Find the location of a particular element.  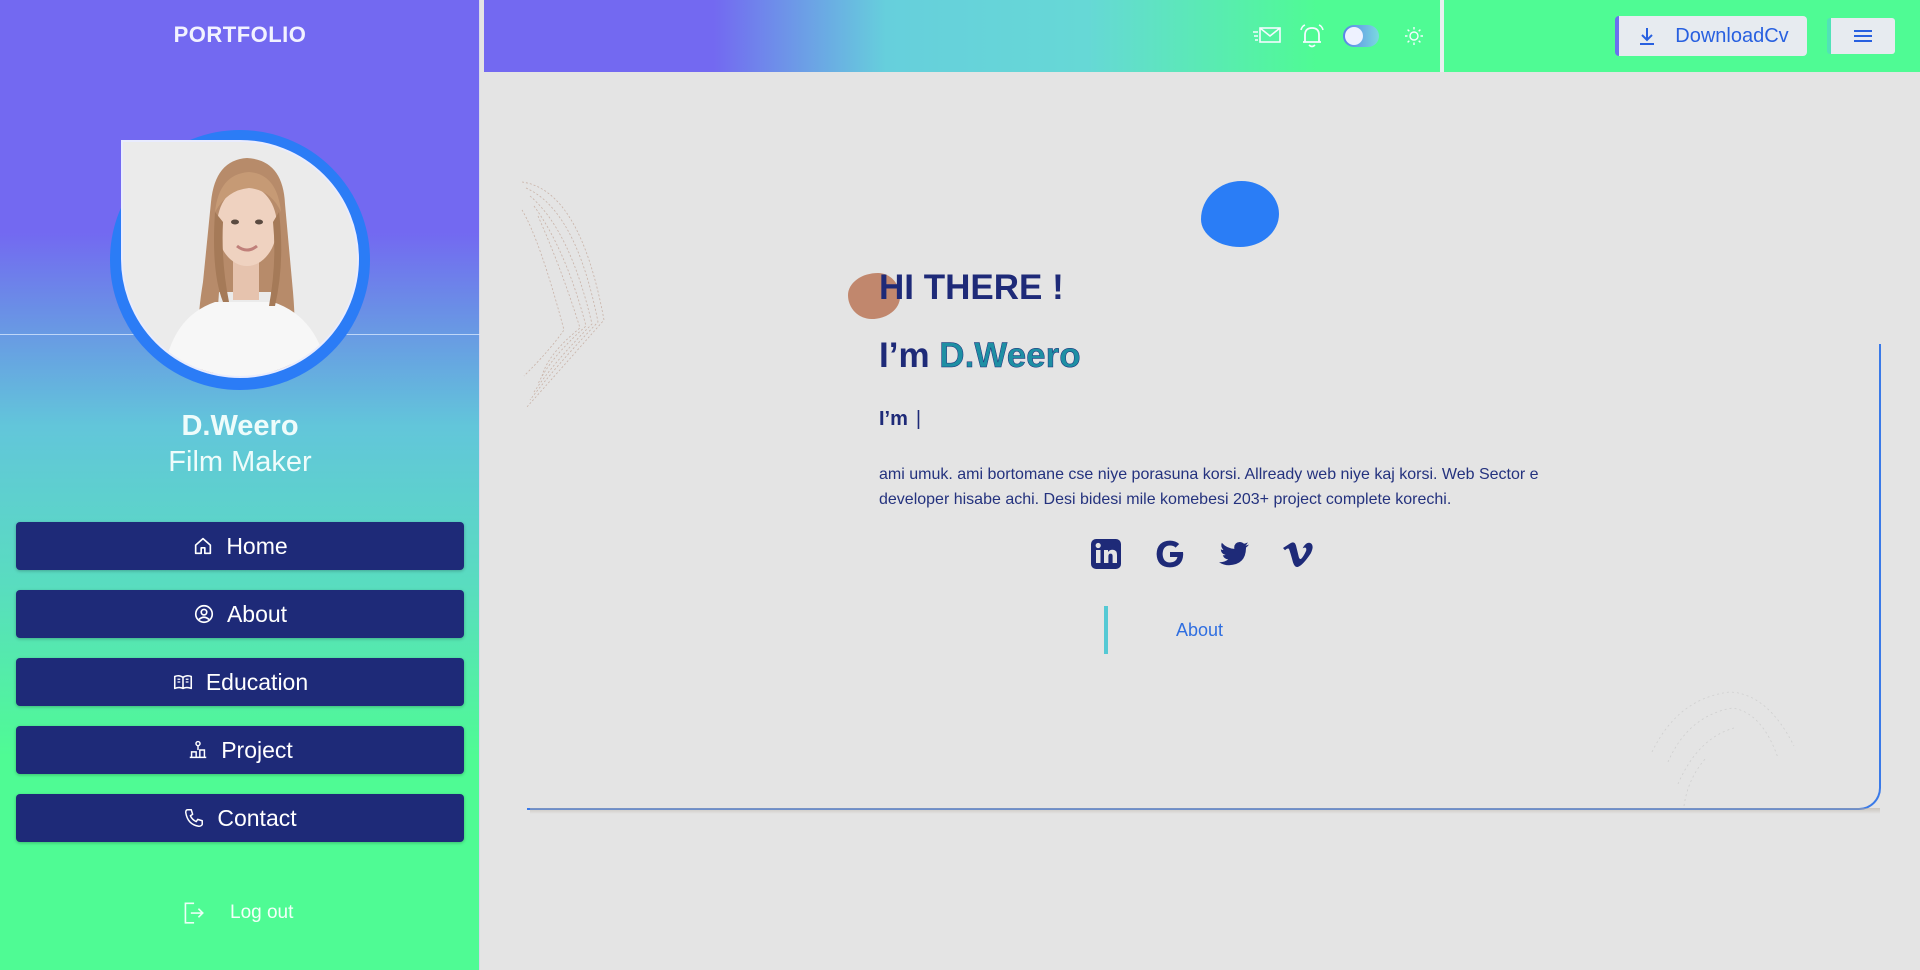

nav-education-label: Education is located at coordinates (257, 681).